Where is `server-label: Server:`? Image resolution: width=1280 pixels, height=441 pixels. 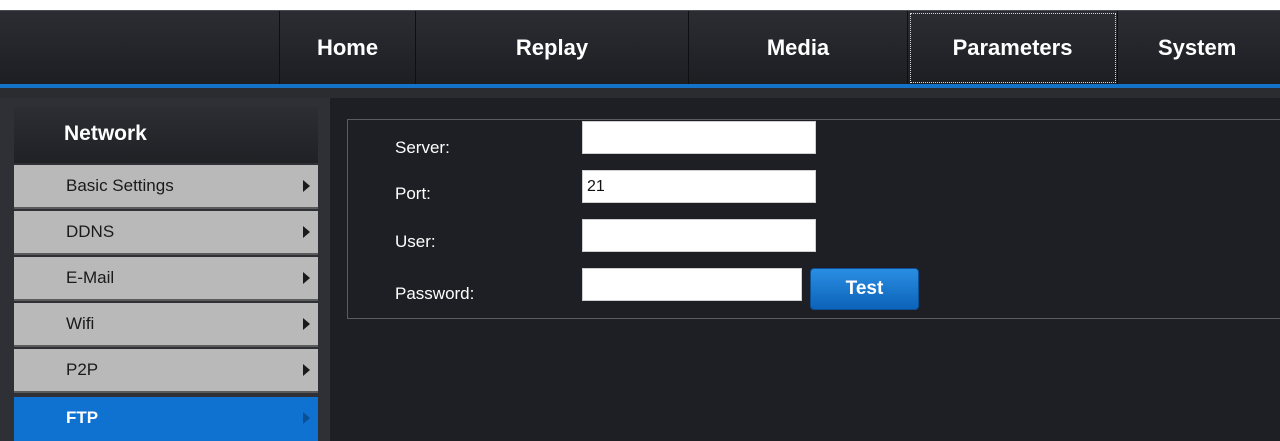 server-label: Server: is located at coordinates (422, 147).